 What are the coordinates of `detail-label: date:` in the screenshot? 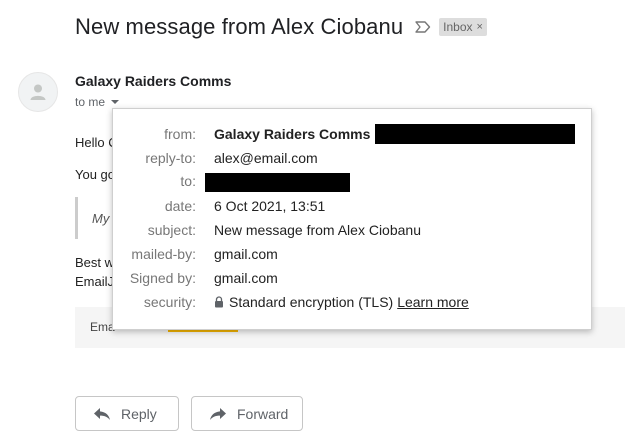 It's located at (180, 206).